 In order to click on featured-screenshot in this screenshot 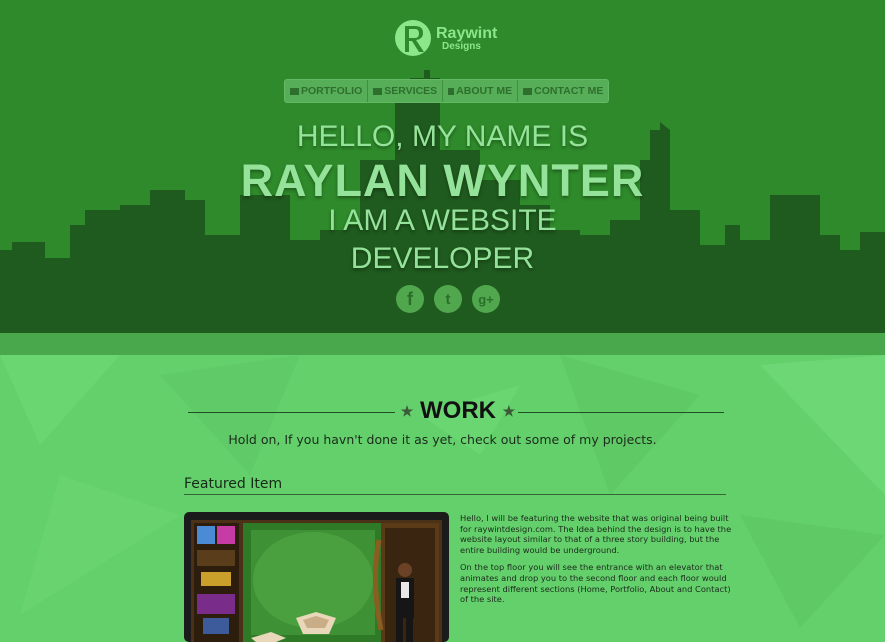, I will do `click(316, 577)`.